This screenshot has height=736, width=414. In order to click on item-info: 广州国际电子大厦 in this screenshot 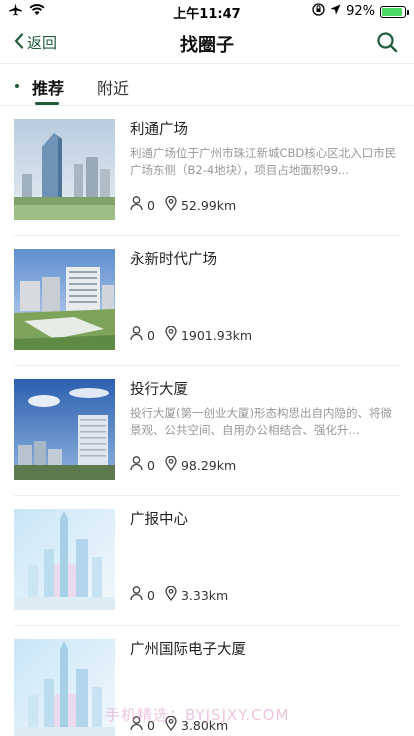, I will do `click(265, 668)`.